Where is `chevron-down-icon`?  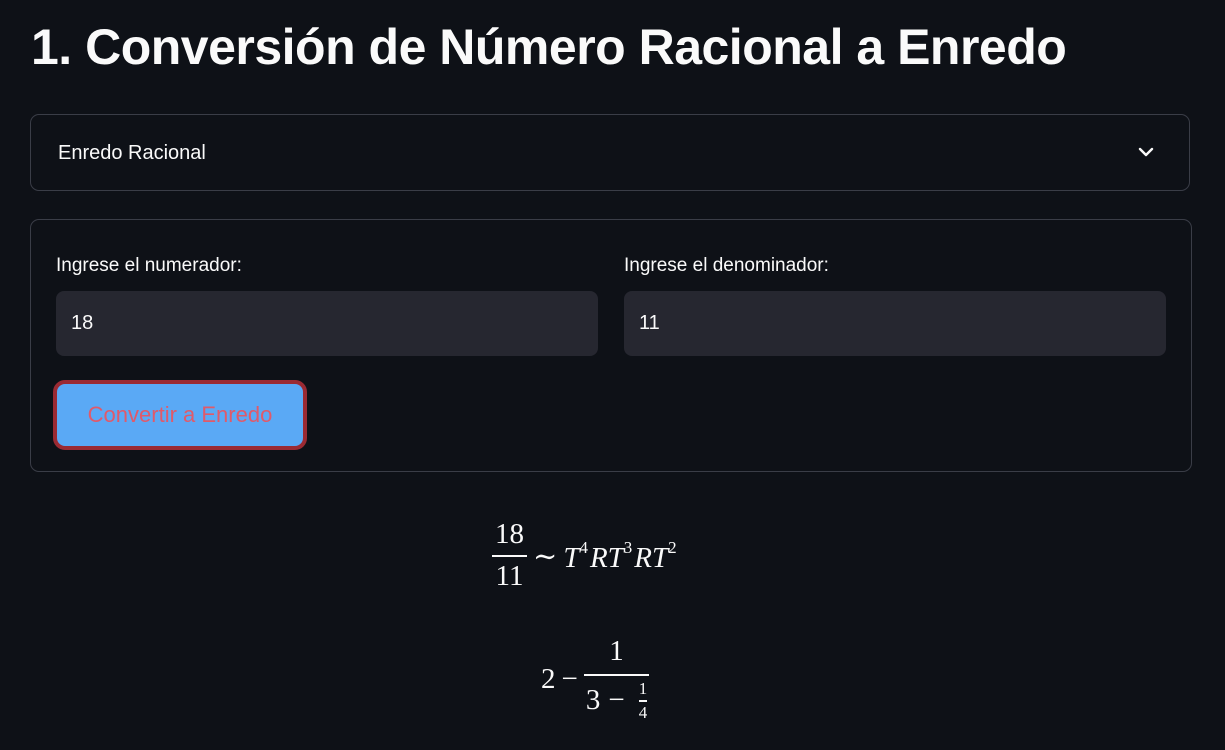 chevron-down-icon is located at coordinates (1146, 152).